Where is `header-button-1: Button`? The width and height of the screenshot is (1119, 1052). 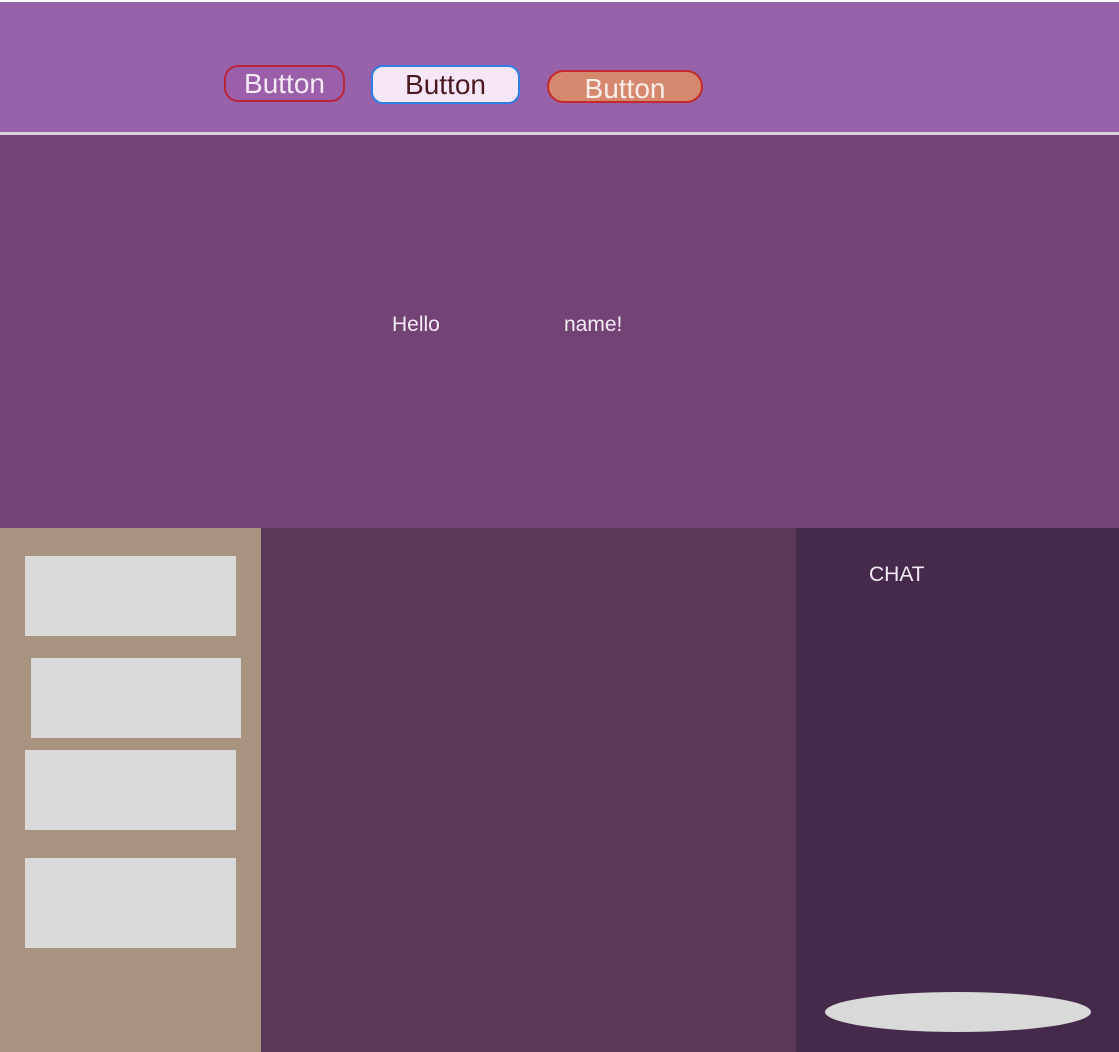 header-button-1: Button is located at coordinates (284, 83).